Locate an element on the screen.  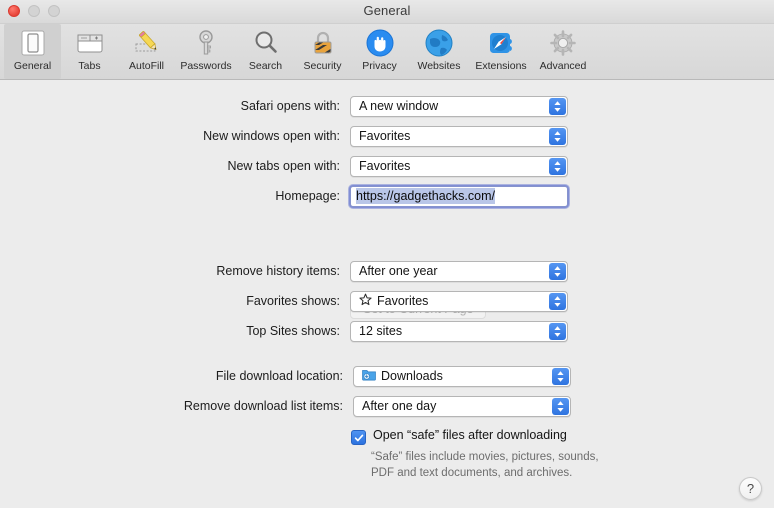
websites-icon is located at coordinates (439, 43).